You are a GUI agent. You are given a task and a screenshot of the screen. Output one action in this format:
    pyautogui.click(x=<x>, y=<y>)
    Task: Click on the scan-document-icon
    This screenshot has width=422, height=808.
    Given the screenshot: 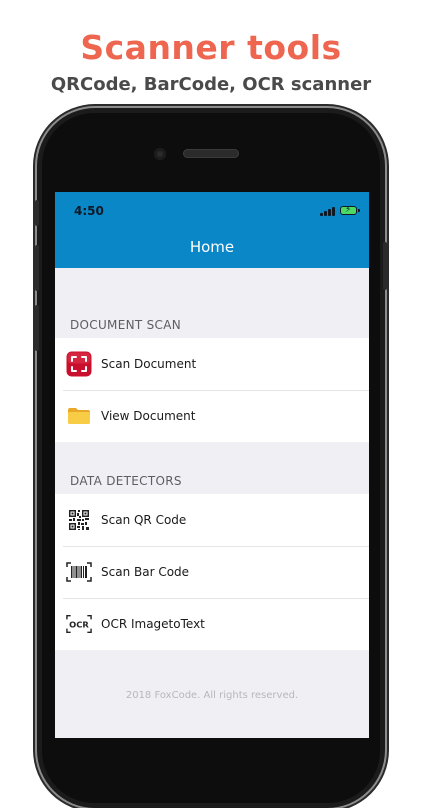 What is the action you would take?
    pyautogui.click(x=79, y=364)
    